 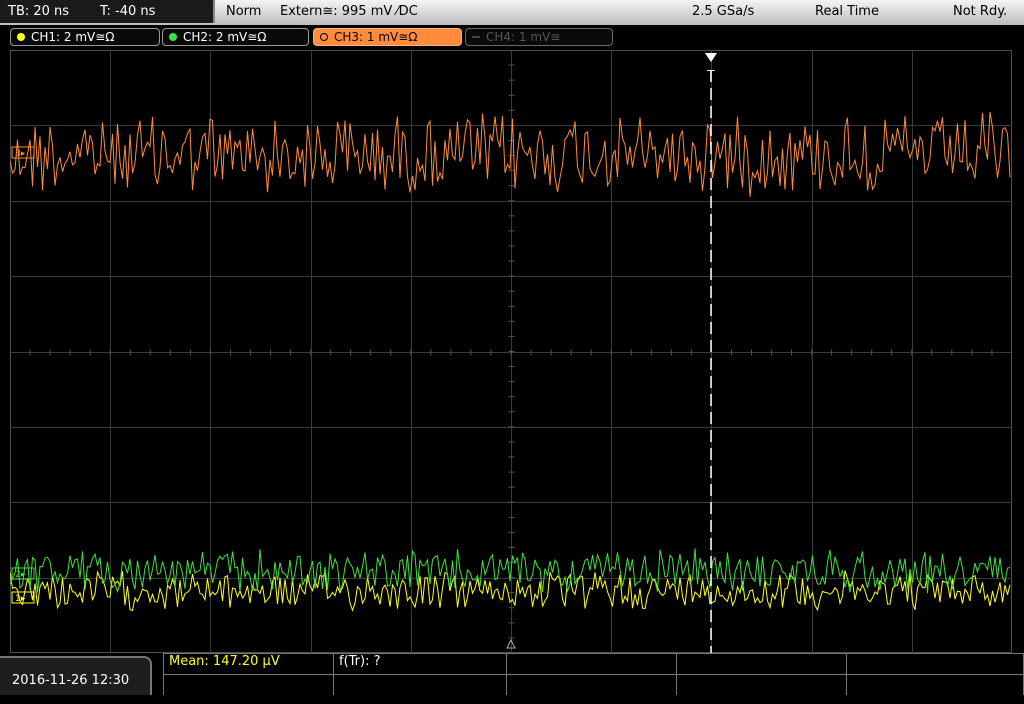 I want to click on ch4-tab: CH4: 1 mV≅, so click(x=539, y=37).